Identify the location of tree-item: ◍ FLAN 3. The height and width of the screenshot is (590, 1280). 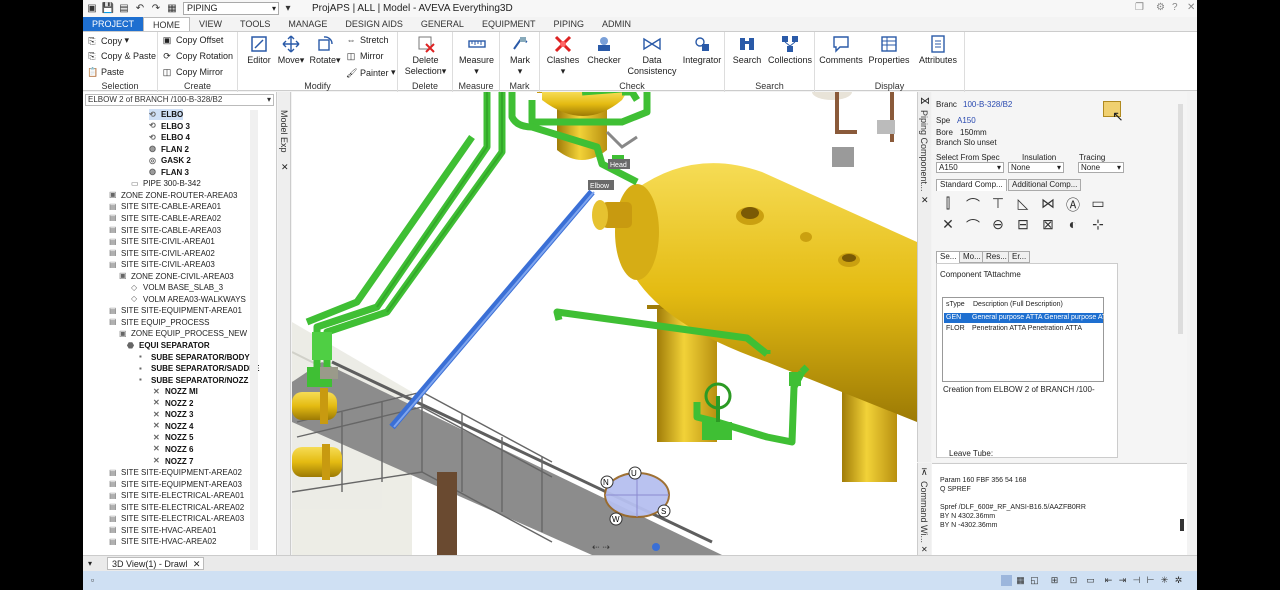
(169, 172).